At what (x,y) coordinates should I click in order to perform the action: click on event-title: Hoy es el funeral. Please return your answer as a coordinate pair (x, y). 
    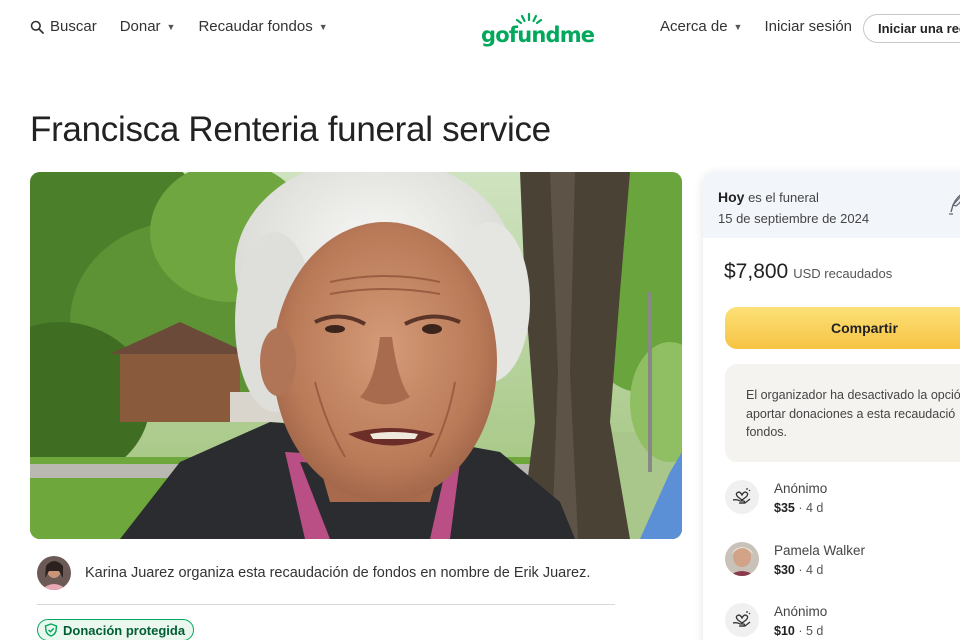
    Looking at the image, I should click on (839, 197).